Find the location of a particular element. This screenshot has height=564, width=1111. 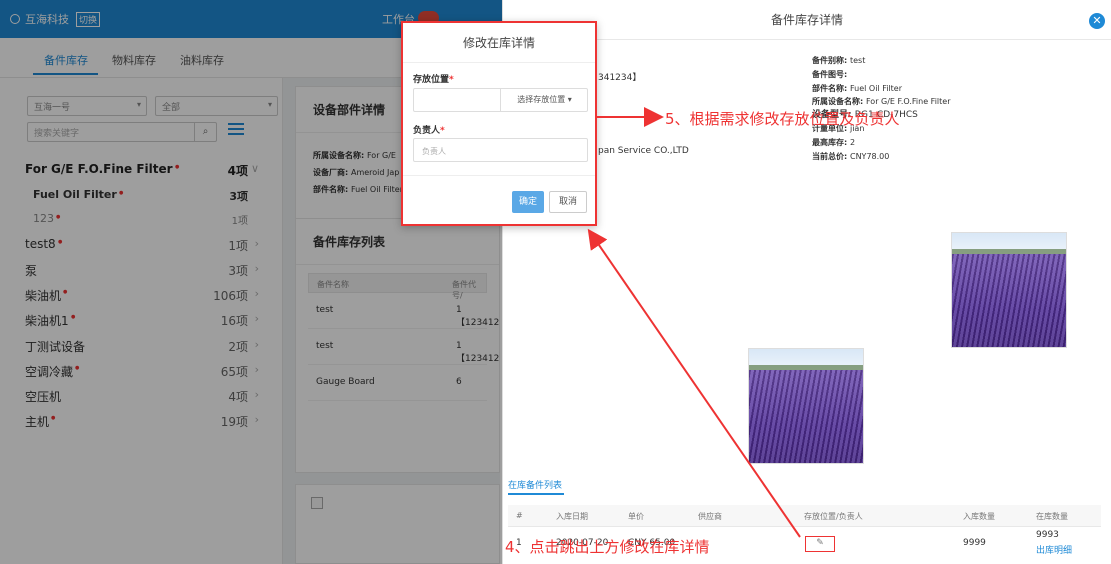

max-stock-line: 最高库存: 2 is located at coordinates (834, 142).